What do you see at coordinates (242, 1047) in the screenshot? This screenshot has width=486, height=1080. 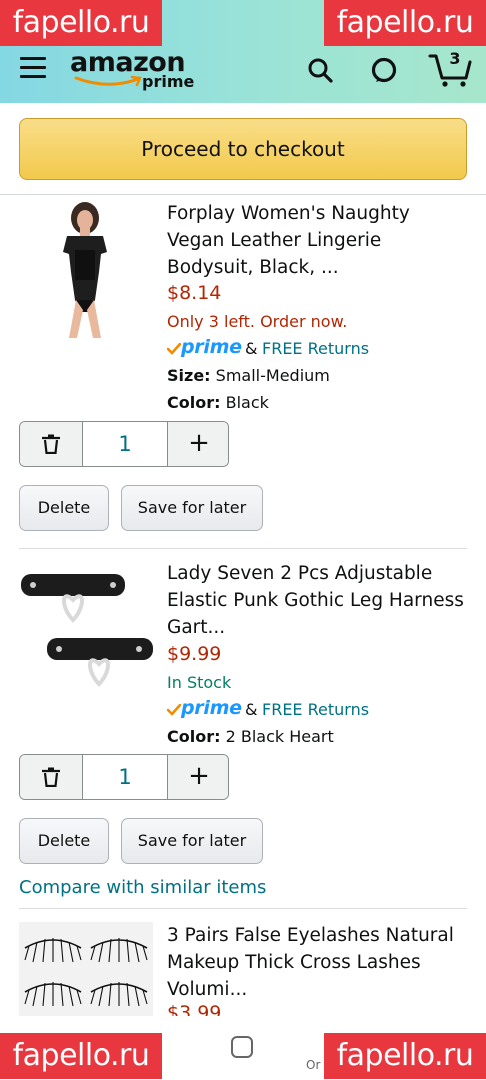 I see `home-icon` at bounding box center [242, 1047].